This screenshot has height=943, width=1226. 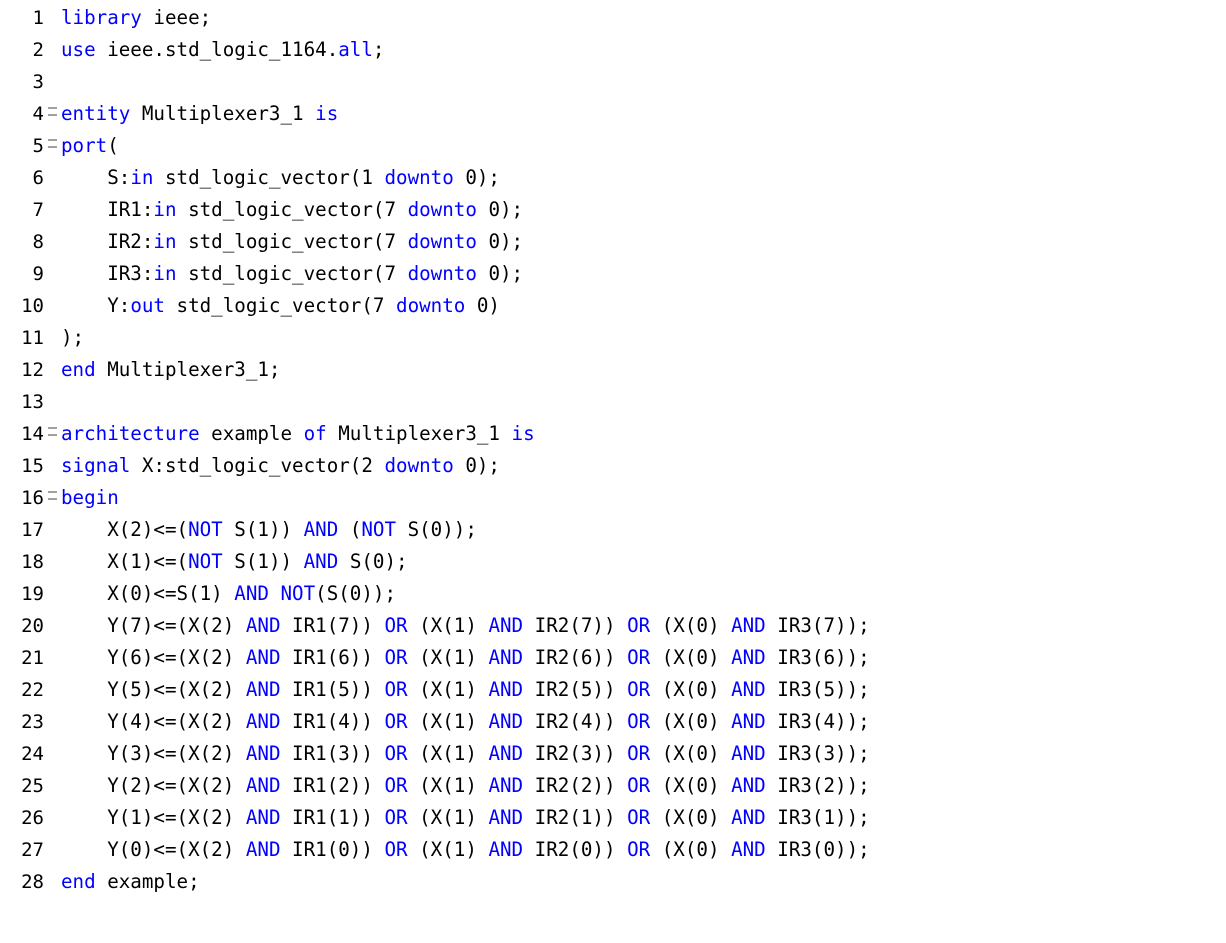 I want to click on line-number: 11, so click(x=32, y=338).